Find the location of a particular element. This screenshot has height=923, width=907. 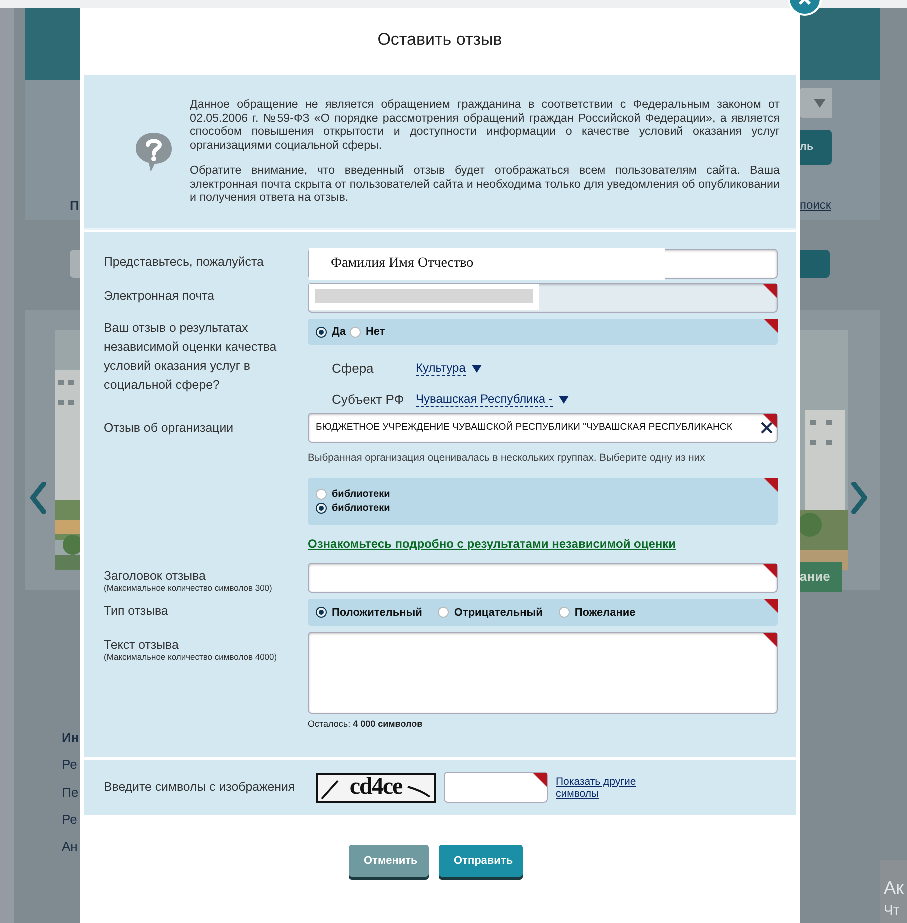

email-field is located at coordinates (543, 298).